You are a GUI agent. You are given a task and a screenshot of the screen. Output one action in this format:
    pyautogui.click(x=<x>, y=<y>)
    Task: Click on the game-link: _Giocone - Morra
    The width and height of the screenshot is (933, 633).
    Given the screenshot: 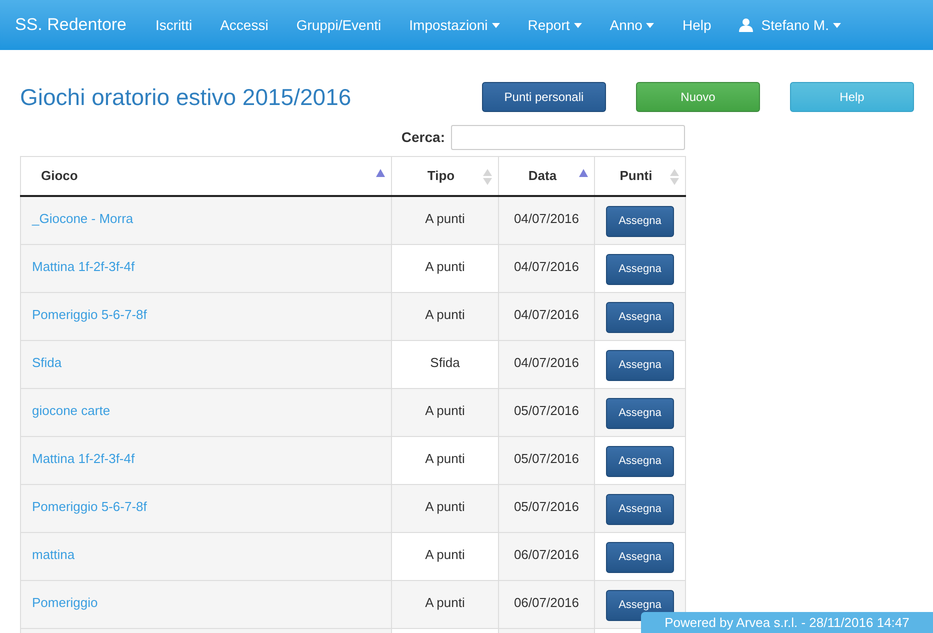 What is the action you would take?
    pyautogui.click(x=206, y=220)
    